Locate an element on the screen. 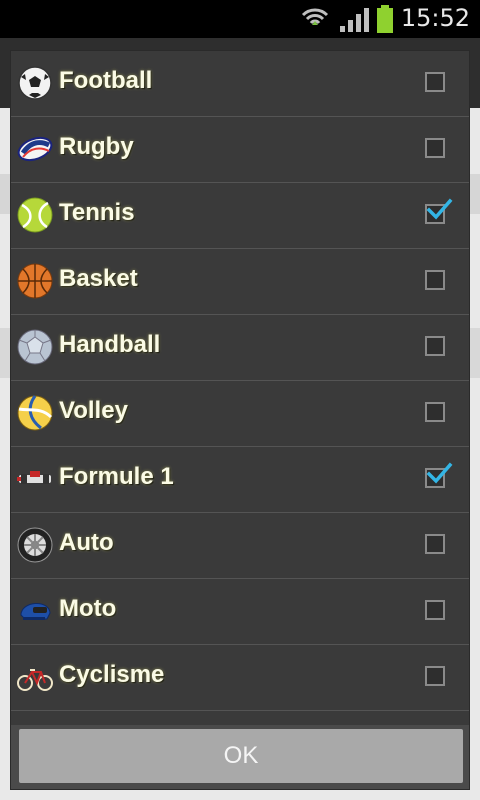 The width and height of the screenshot is (480, 800). f1-car-icon is located at coordinates (35, 479).